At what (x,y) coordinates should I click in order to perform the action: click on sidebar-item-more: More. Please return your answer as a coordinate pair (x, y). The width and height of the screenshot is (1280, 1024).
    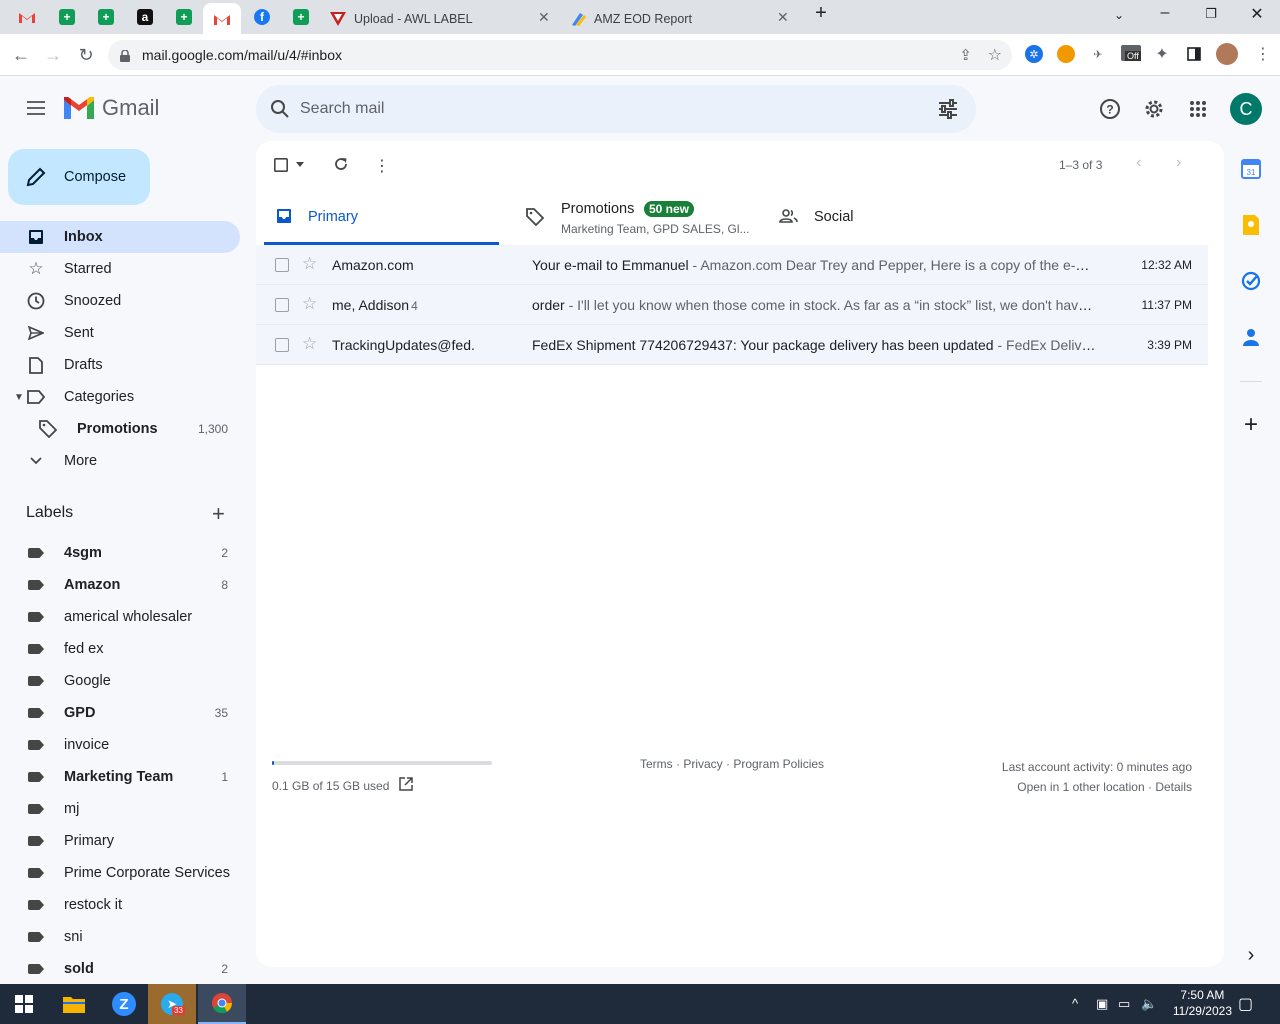
    Looking at the image, I should click on (120, 461).